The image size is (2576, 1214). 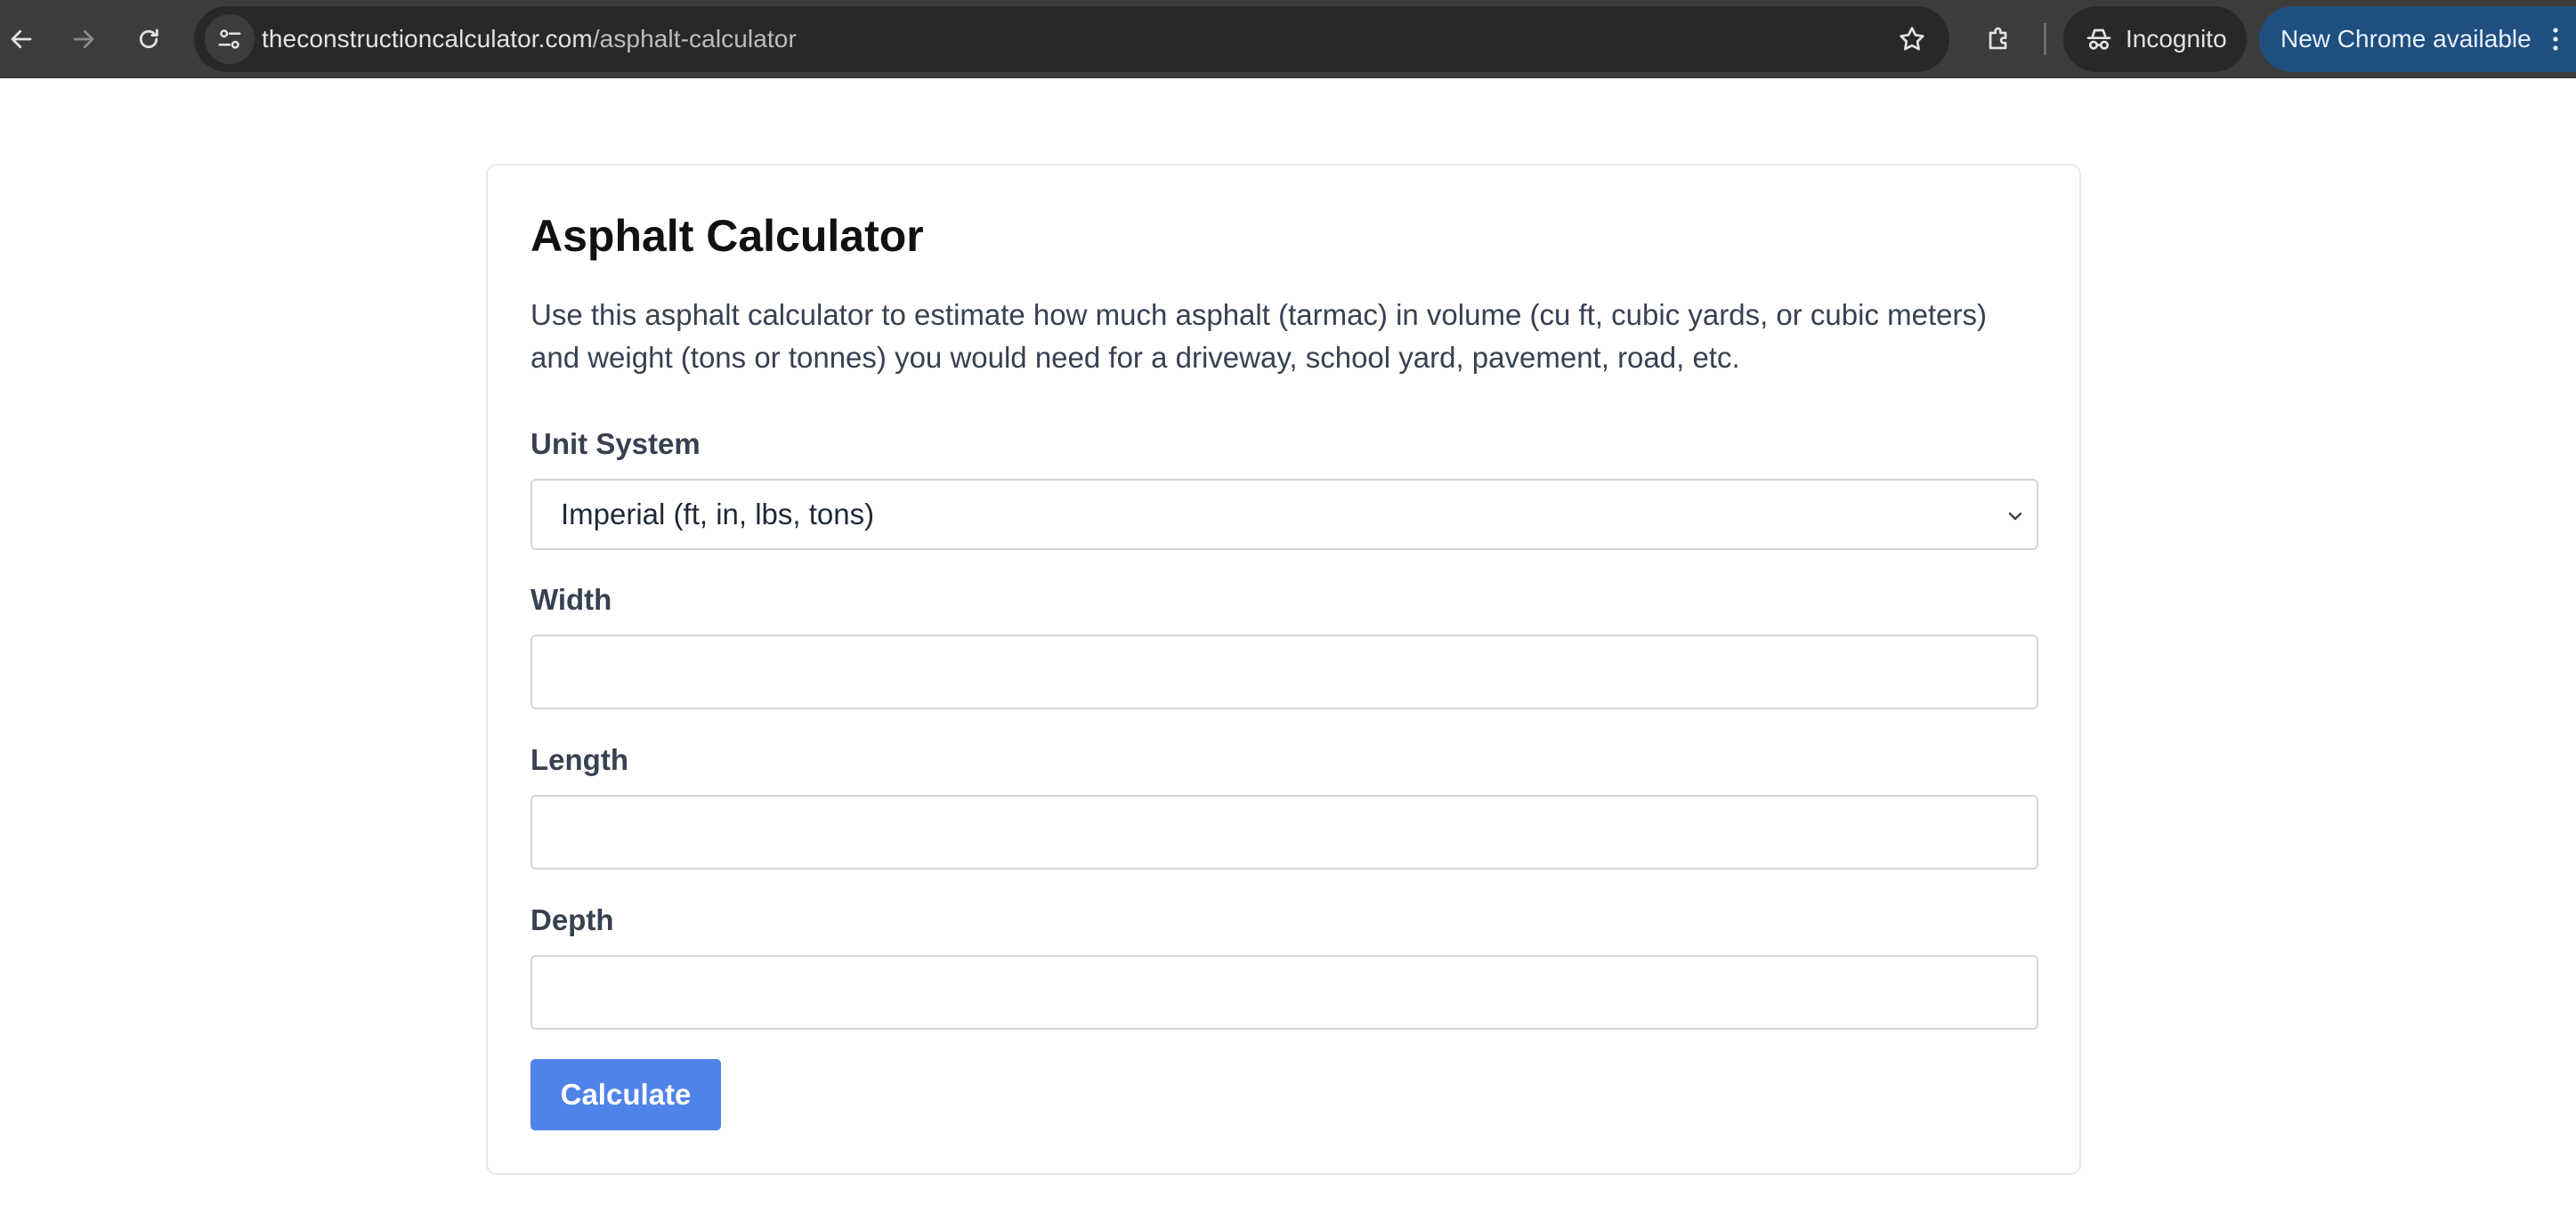 I want to click on star-icon, so click(x=1912, y=39).